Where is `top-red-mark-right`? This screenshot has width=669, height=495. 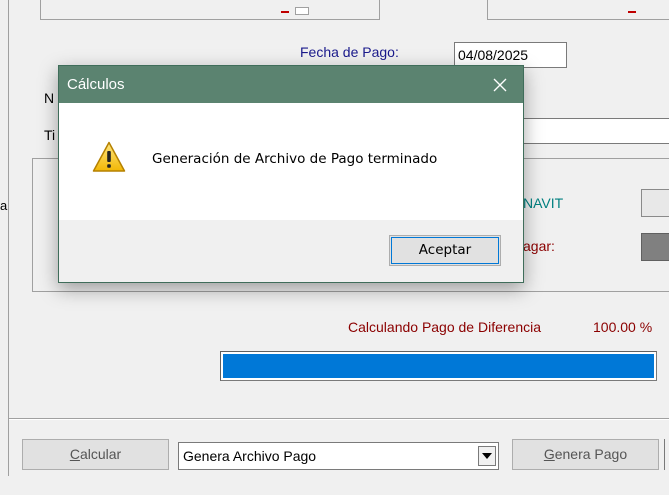
top-red-mark-right is located at coordinates (632, 12).